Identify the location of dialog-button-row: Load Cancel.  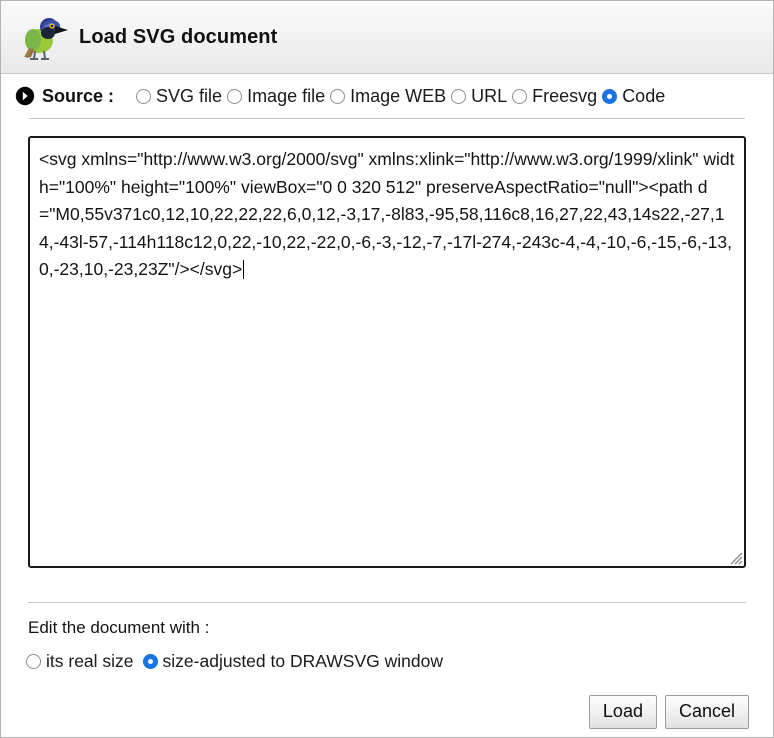
(375, 712).